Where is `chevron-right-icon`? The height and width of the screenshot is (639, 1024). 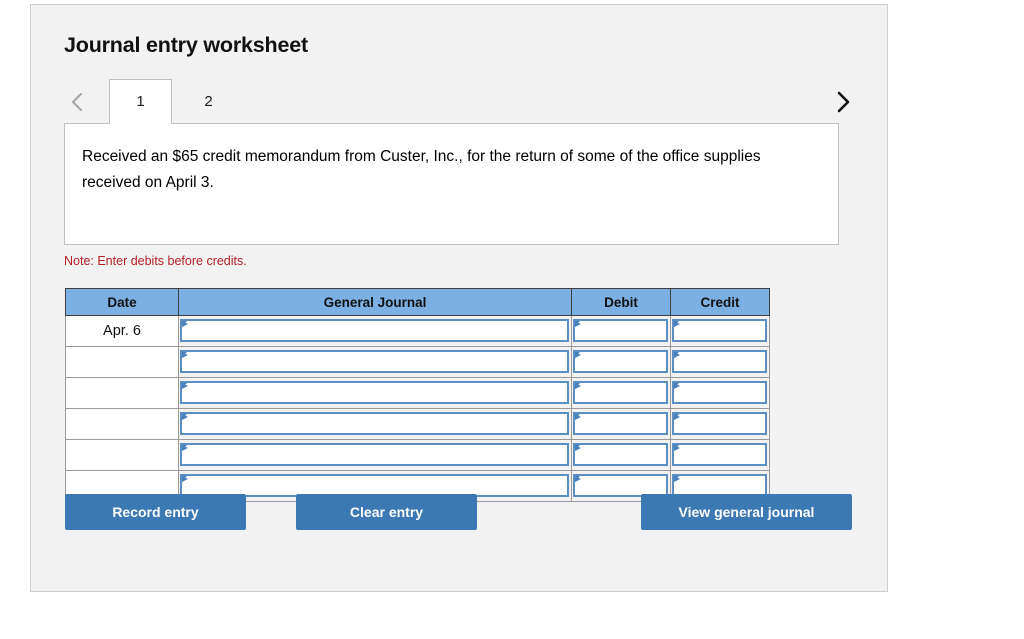
chevron-right-icon is located at coordinates (843, 102).